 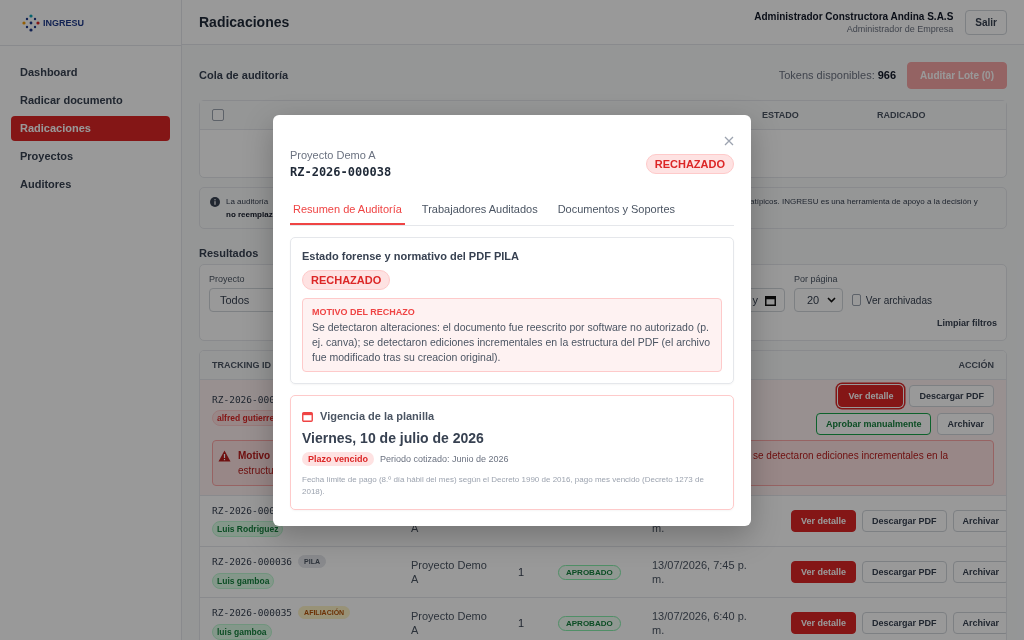 What do you see at coordinates (851, 456) in the screenshot?
I see `alert-text: se detectaron ediciones incrementales en la` at bounding box center [851, 456].